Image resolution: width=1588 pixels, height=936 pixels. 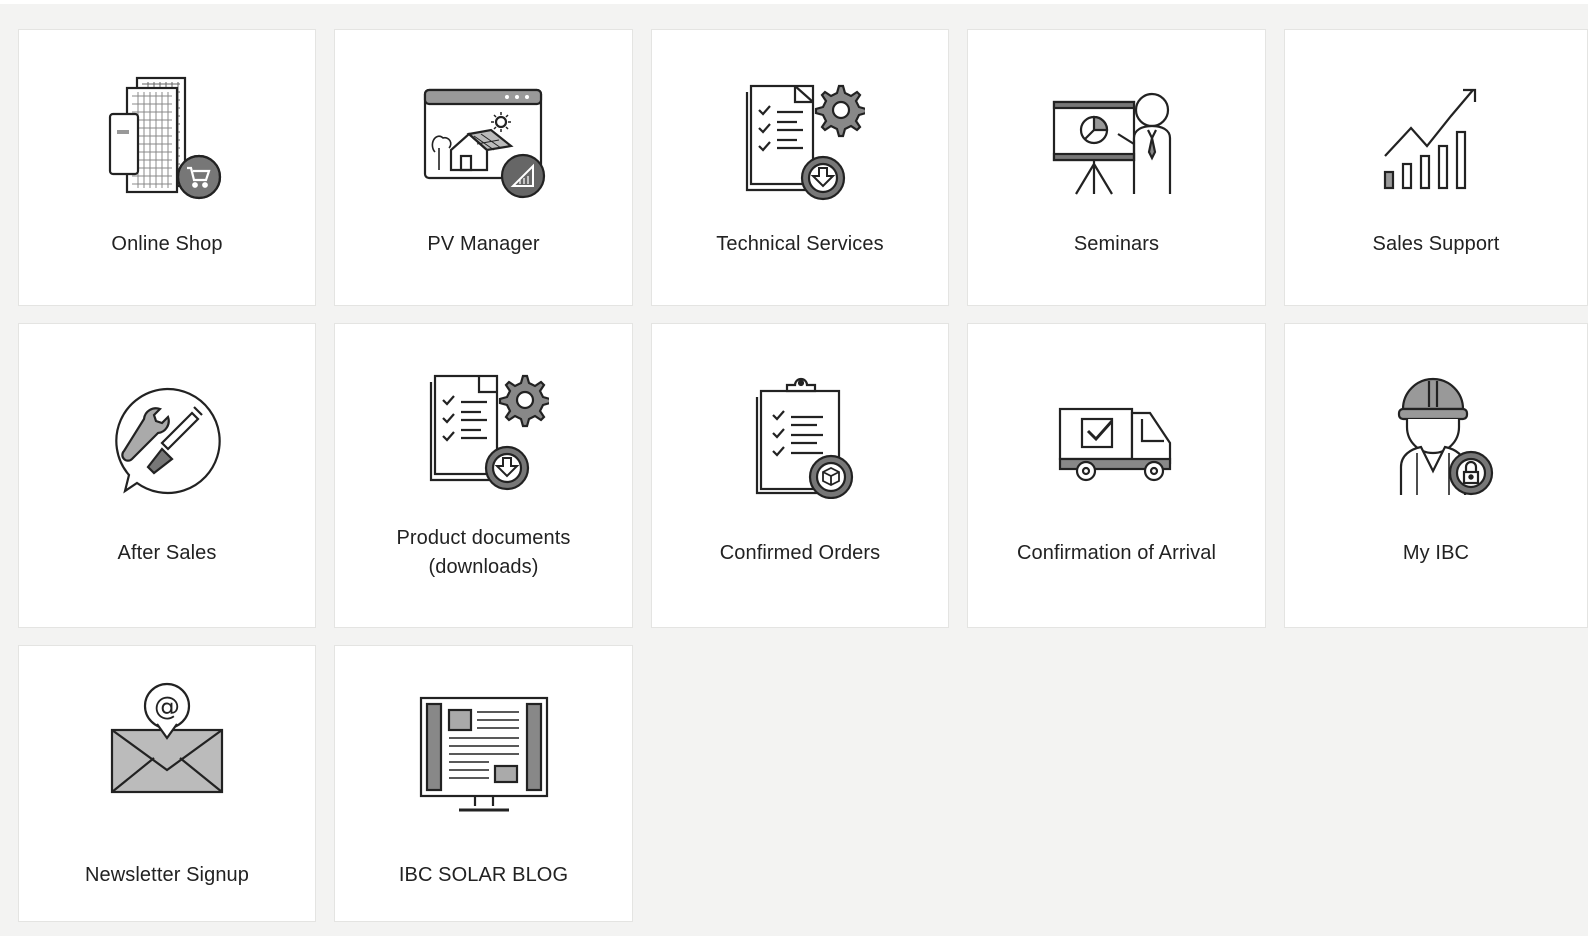 I want to click on delivery-truck-icon, so click(x=1117, y=434).